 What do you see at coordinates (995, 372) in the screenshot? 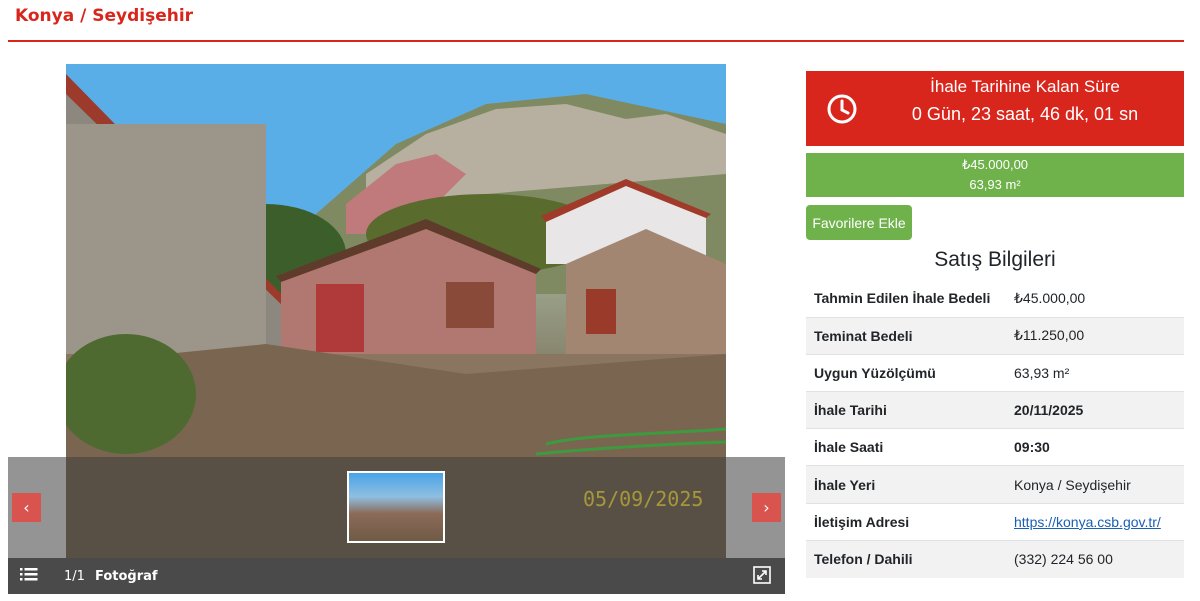
I see `table-row: Uygun Yüzölçümü 63,93 m²` at bounding box center [995, 372].